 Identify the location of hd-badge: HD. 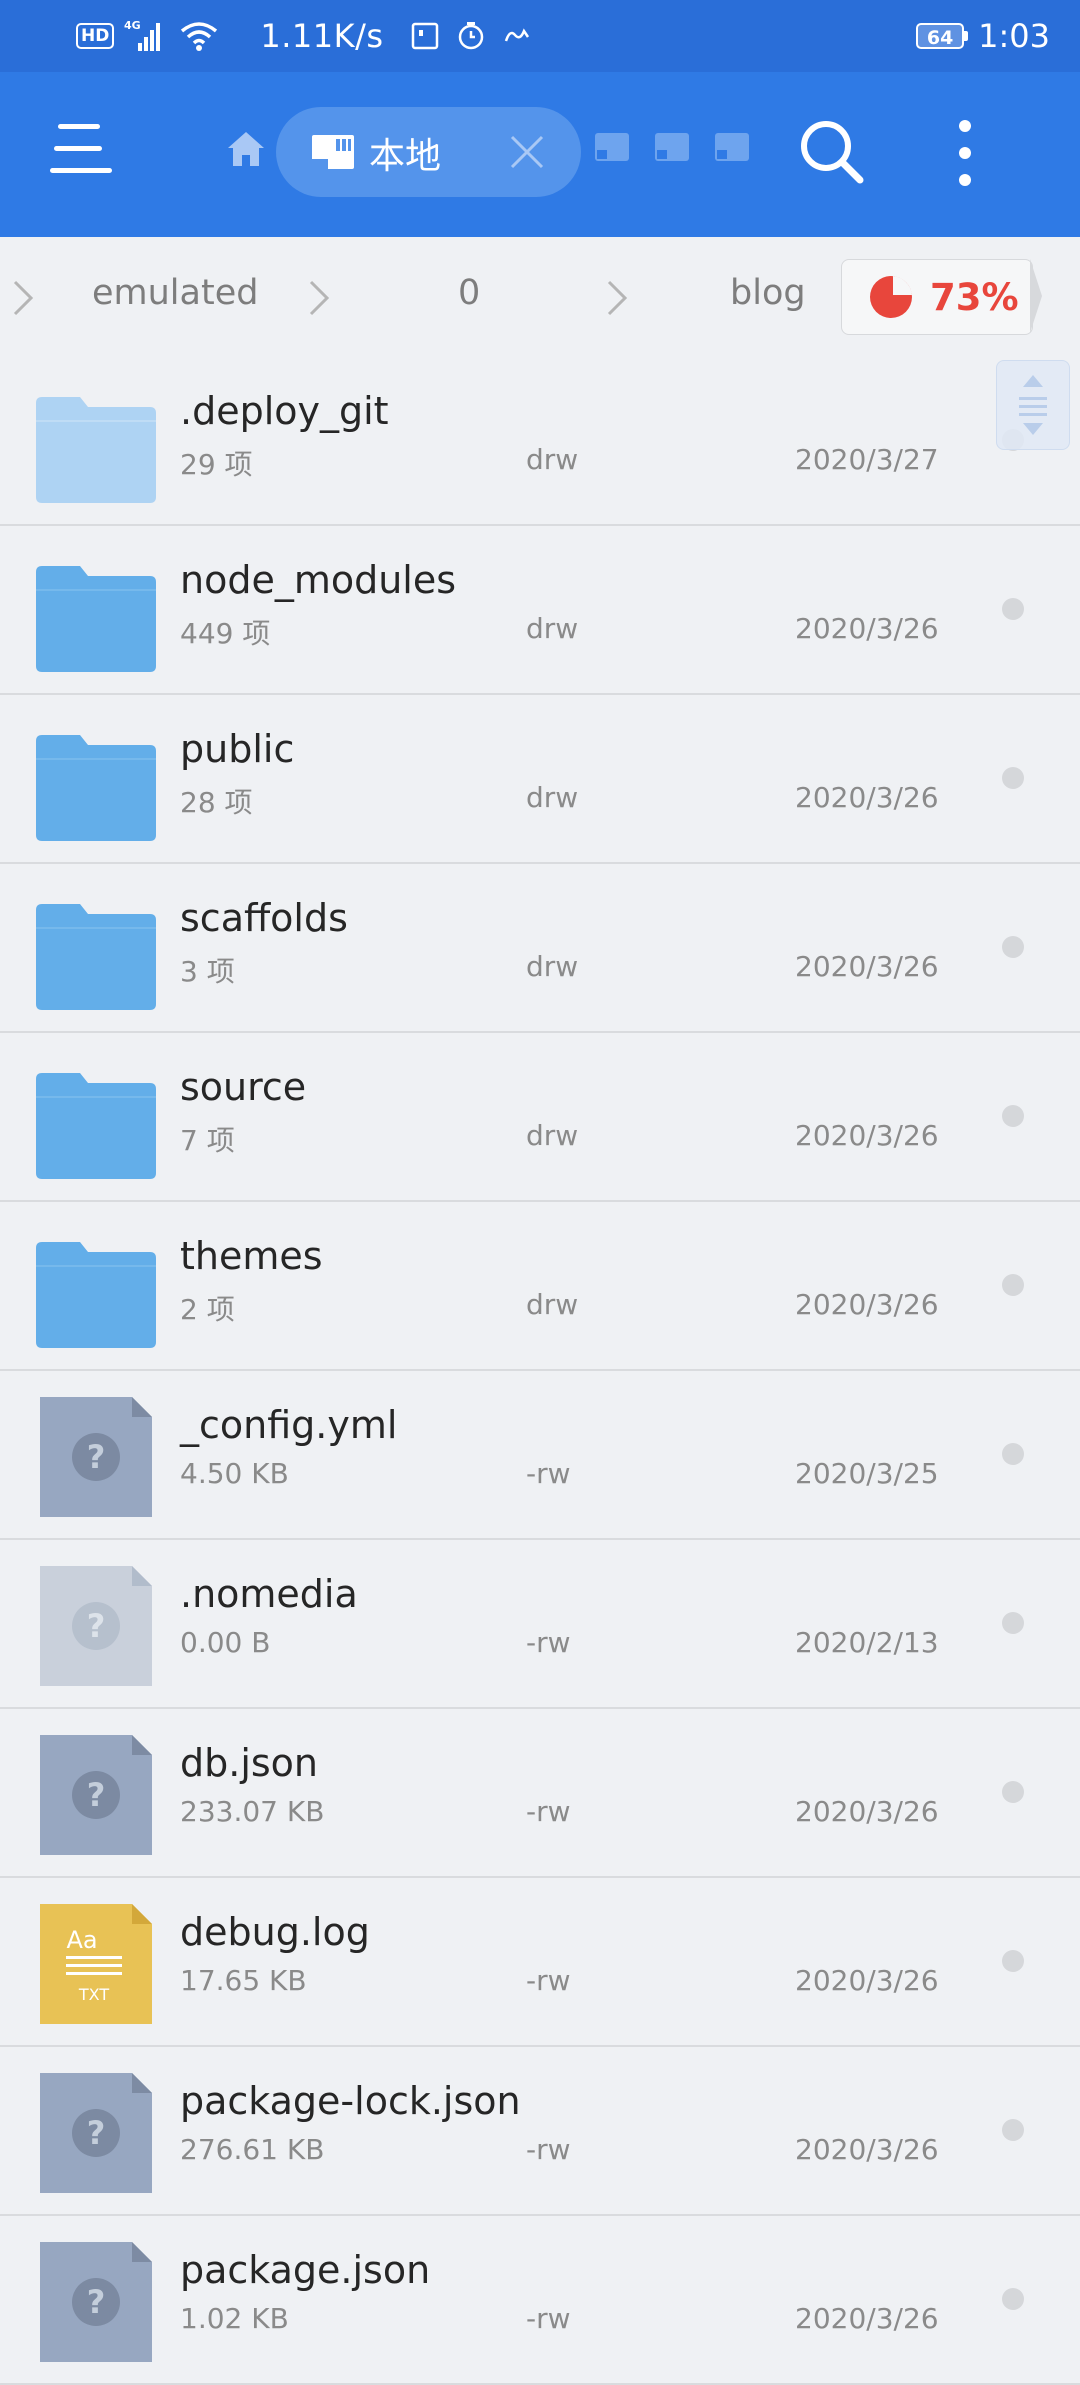
(95, 36).